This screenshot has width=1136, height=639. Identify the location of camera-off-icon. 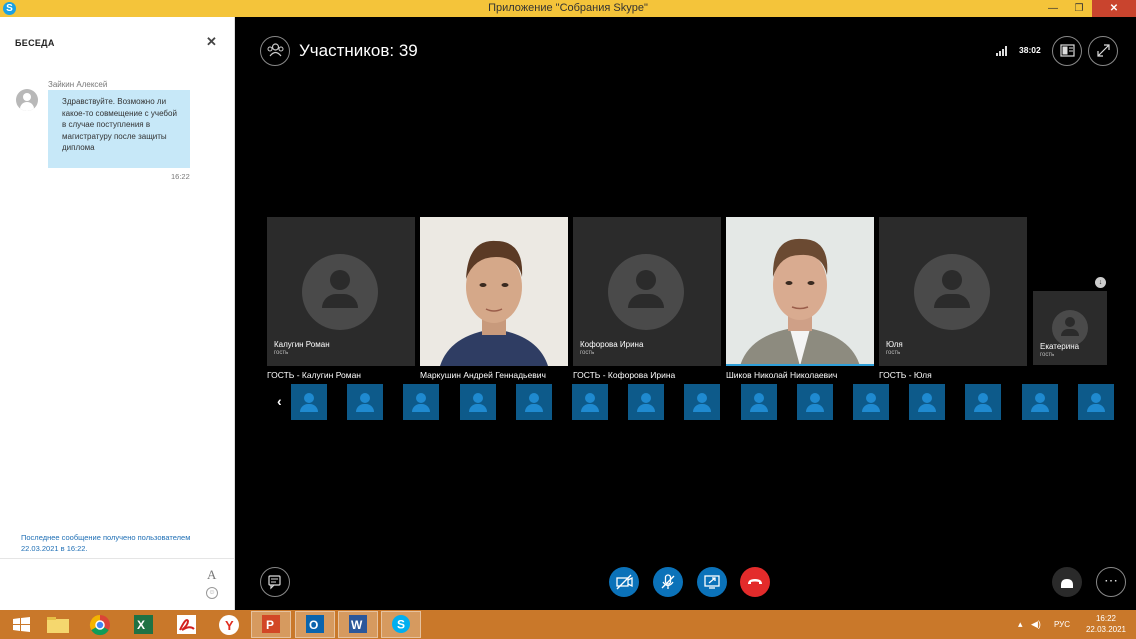
(624, 582).